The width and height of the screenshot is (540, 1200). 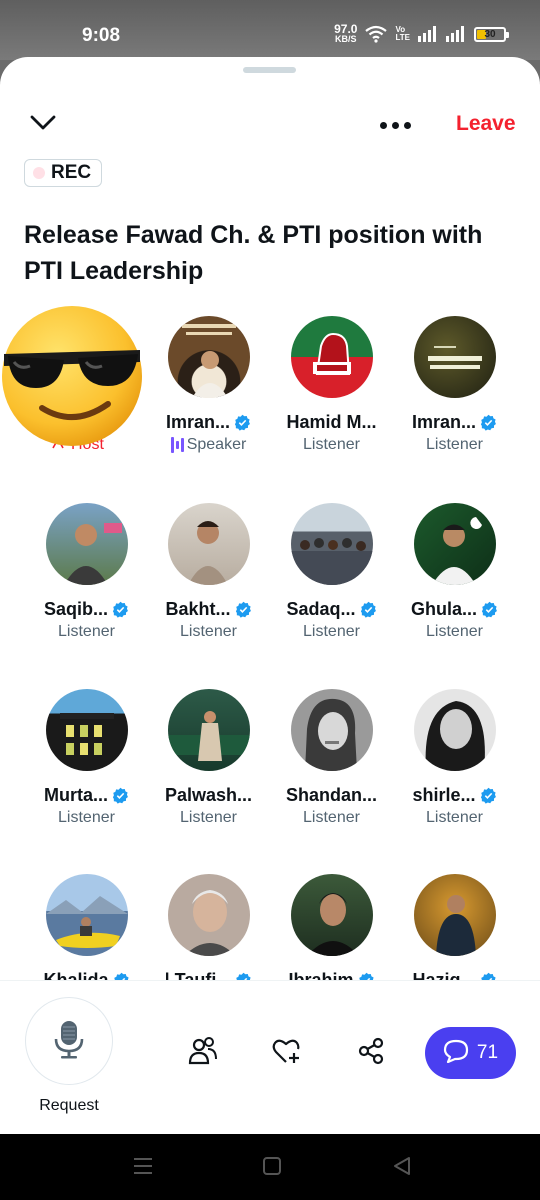 What do you see at coordinates (487, 1052) in the screenshot?
I see `comment-count: 71` at bounding box center [487, 1052].